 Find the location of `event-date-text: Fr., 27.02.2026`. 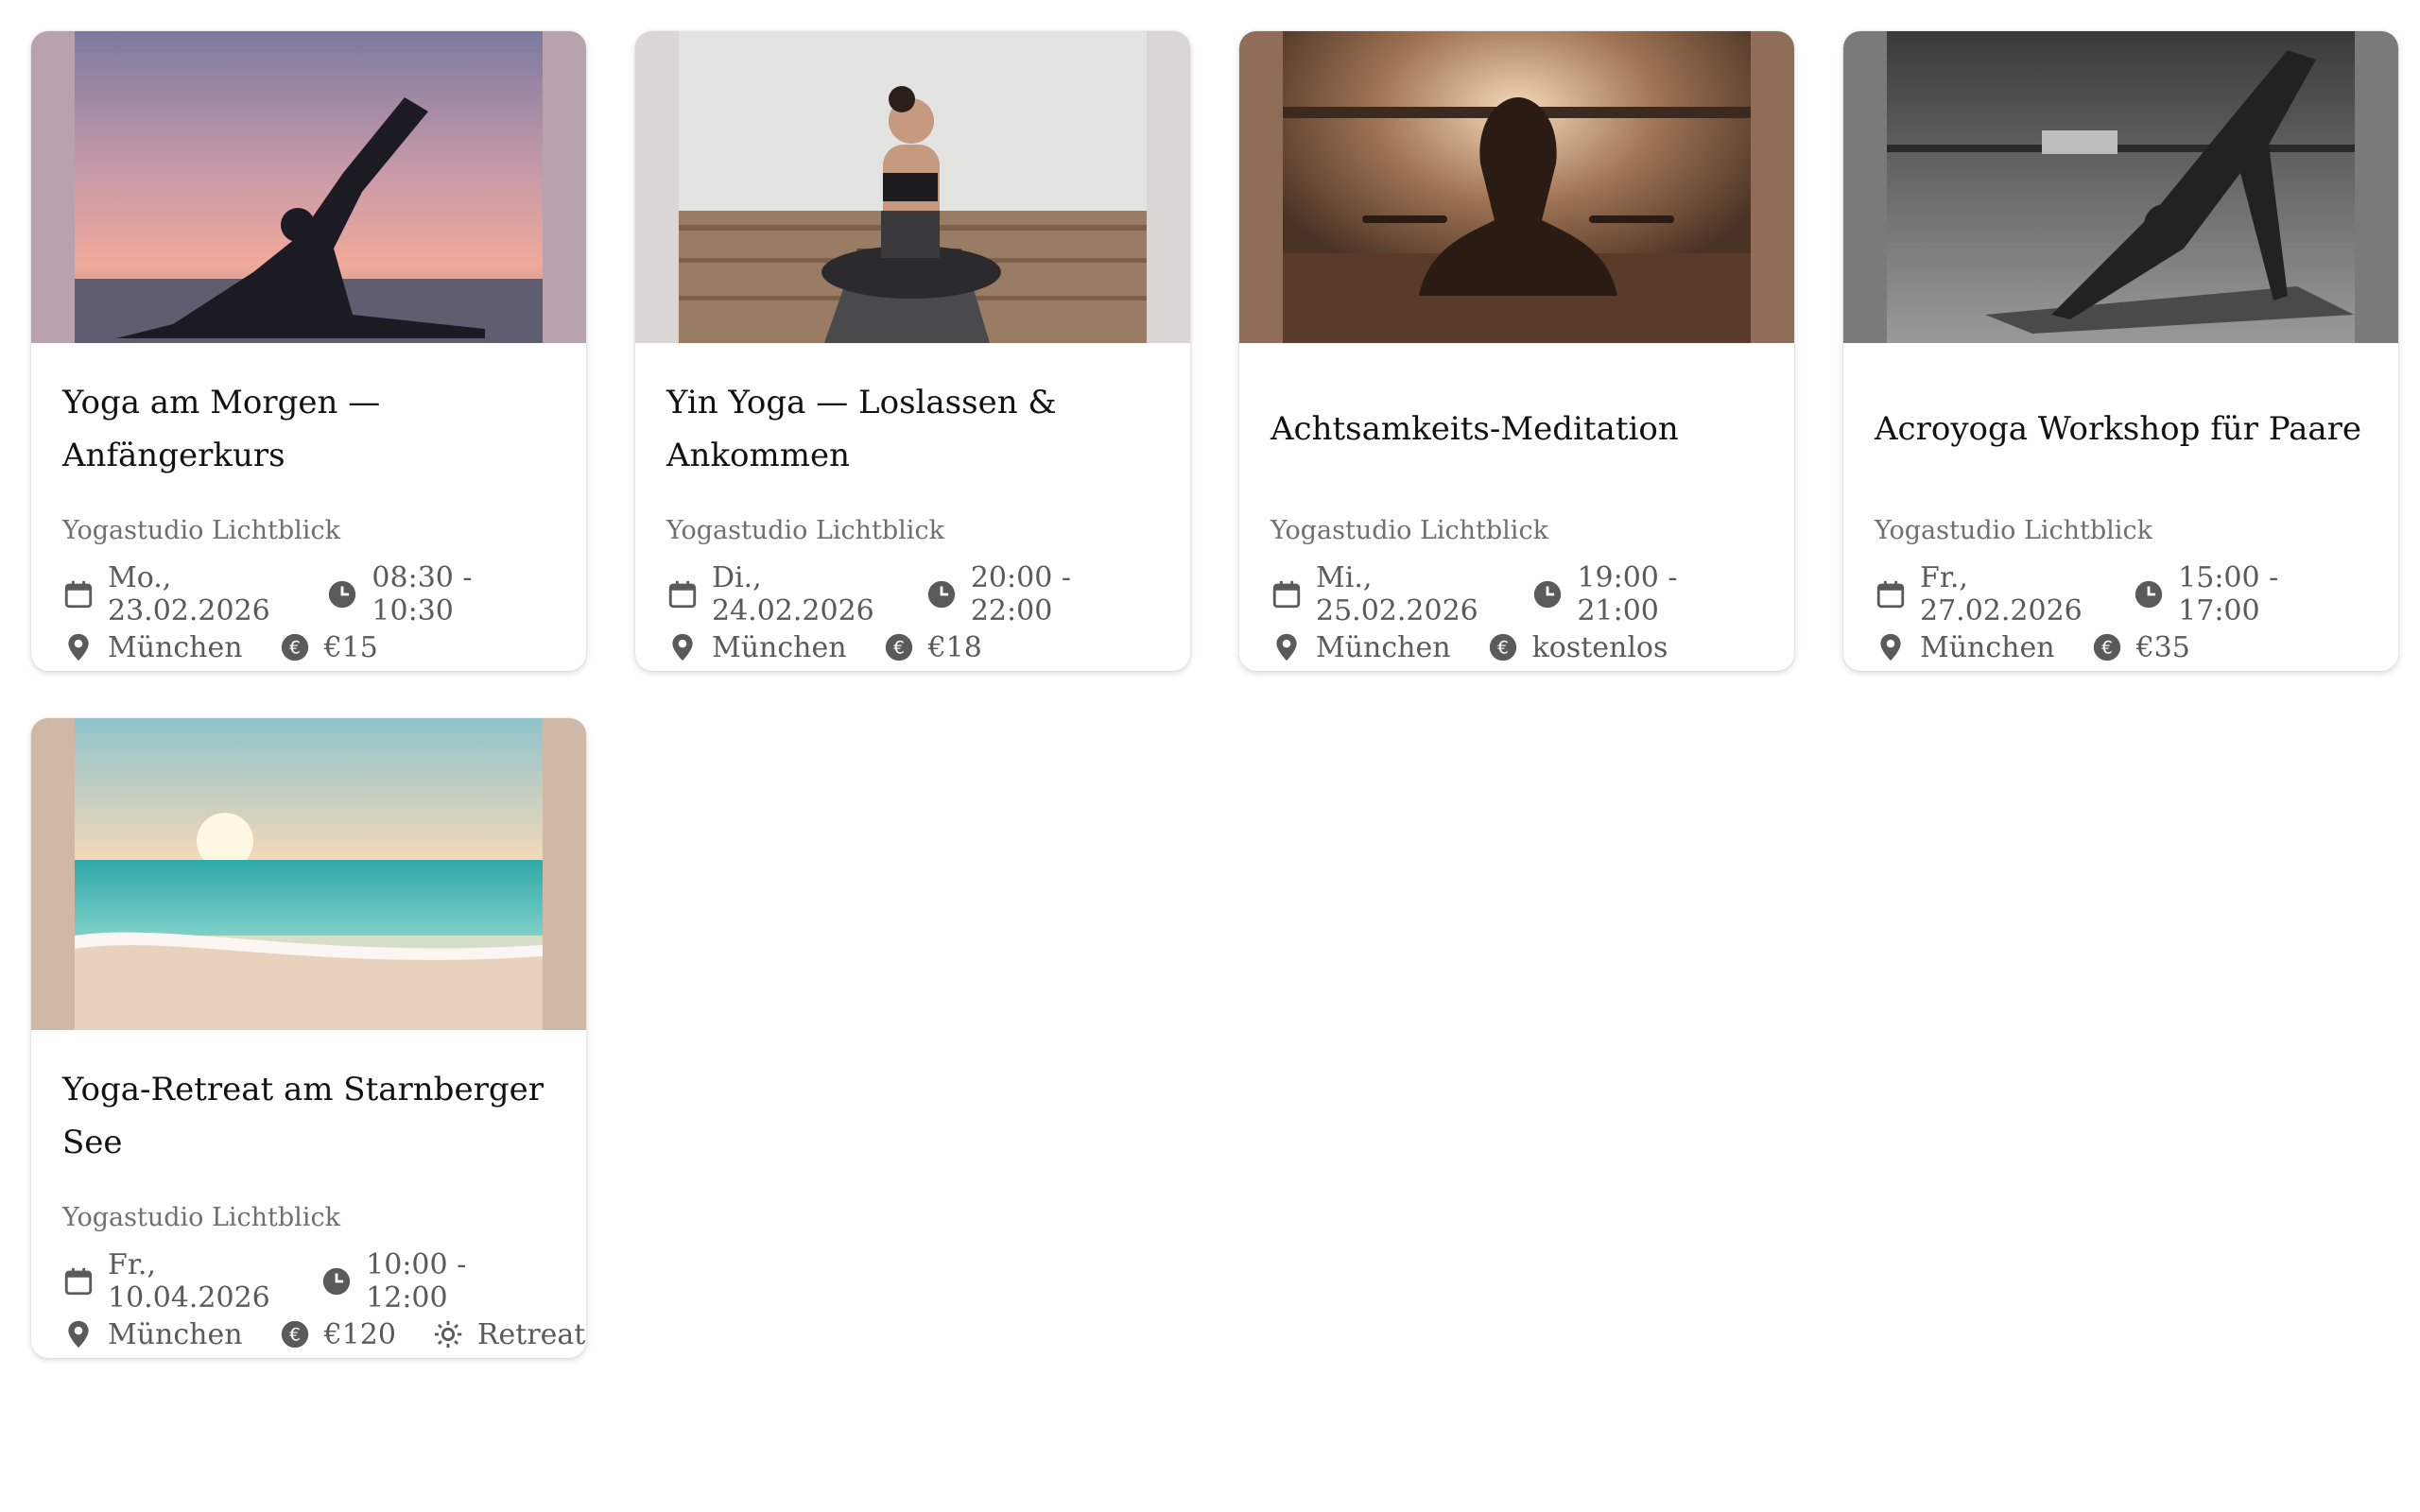

event-date-text: Fr., 27.02.2026 is located at coordinates (2001, 594).